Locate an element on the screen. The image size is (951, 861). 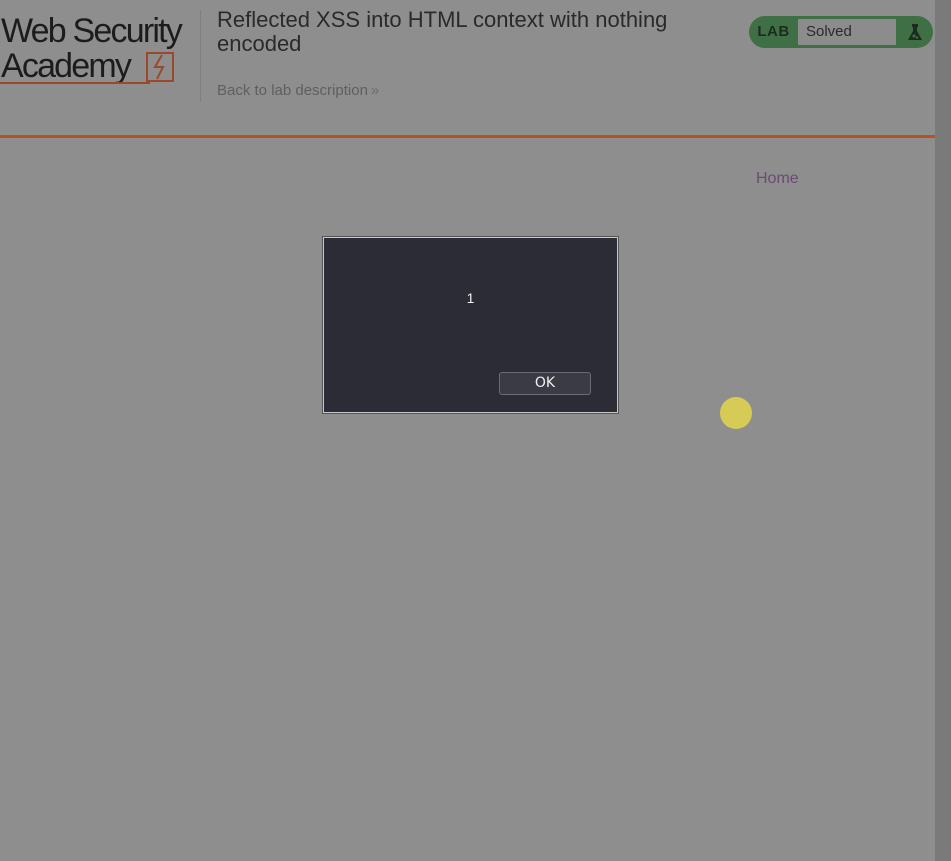
alert-dialog: 1 OK is located at coordinates (470, 325).